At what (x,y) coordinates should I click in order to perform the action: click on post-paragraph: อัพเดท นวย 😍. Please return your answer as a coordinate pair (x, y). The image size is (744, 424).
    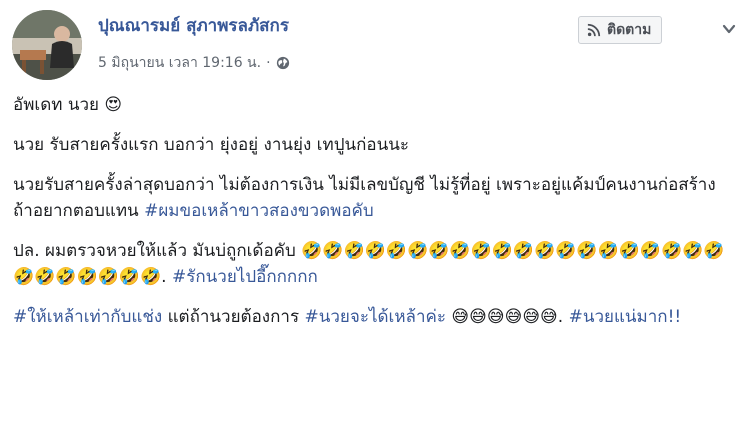
    Looking at the image, I should click on (371, 105).